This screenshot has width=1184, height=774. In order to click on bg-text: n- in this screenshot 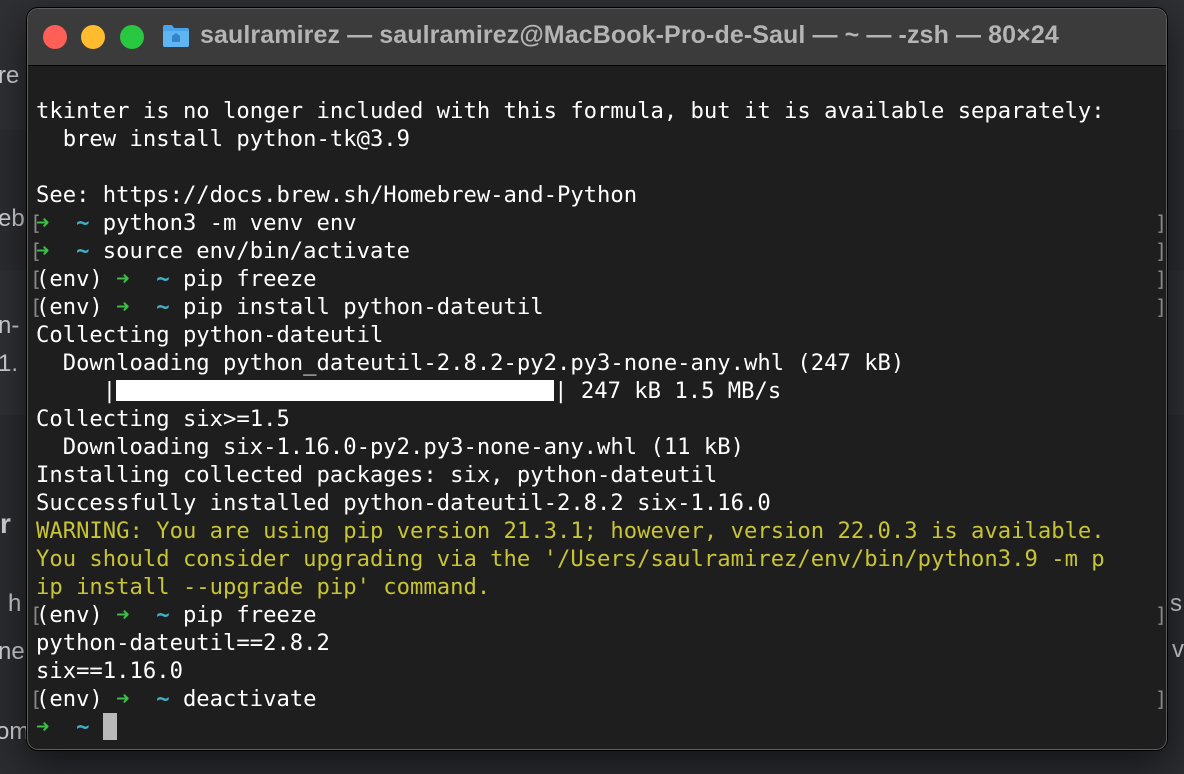, I will do `click(10, 325)`.